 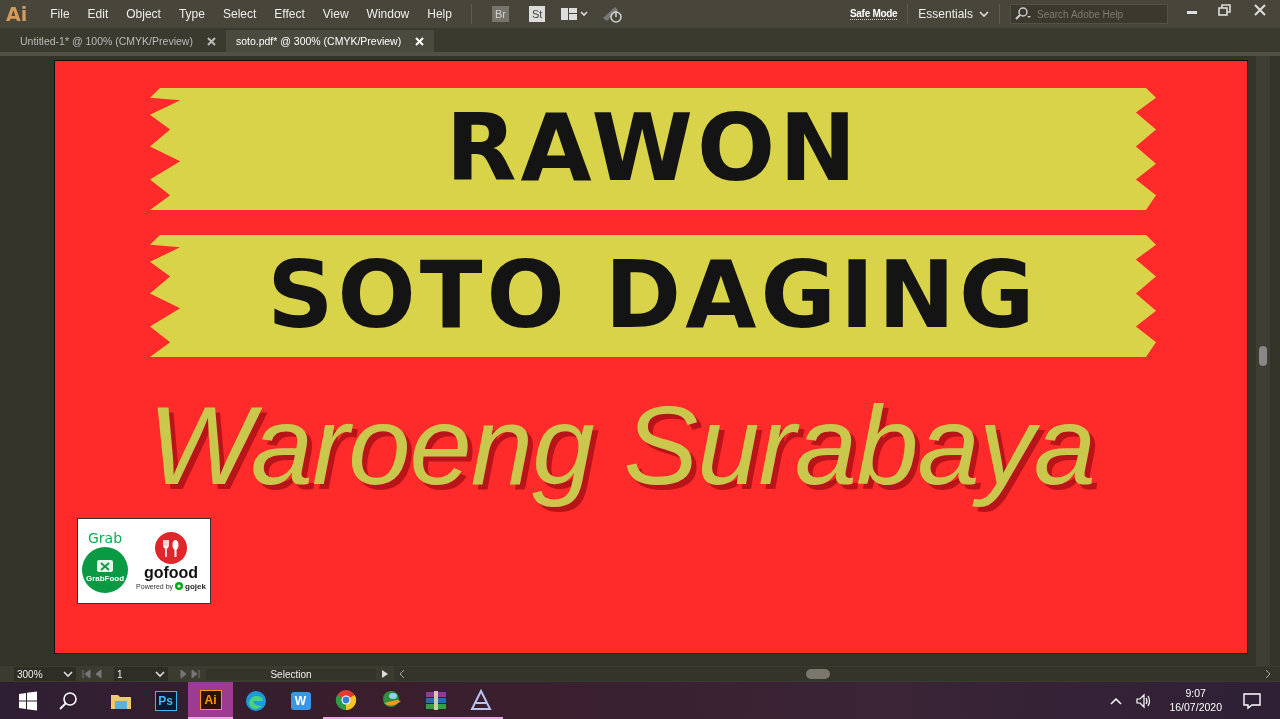 I want to click on gofood-logo-text: gofood, so click(x=171, y=572).